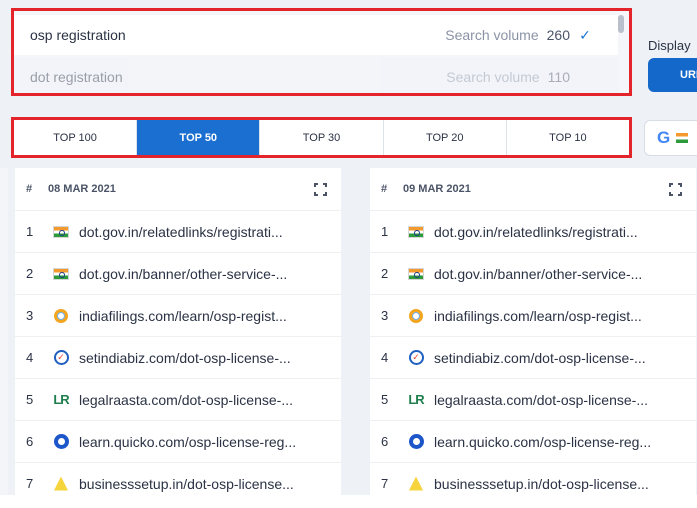 The width and height of the screenshot is (697, 508). I want to click on keyword-text: dot registration, so click(76, 77).